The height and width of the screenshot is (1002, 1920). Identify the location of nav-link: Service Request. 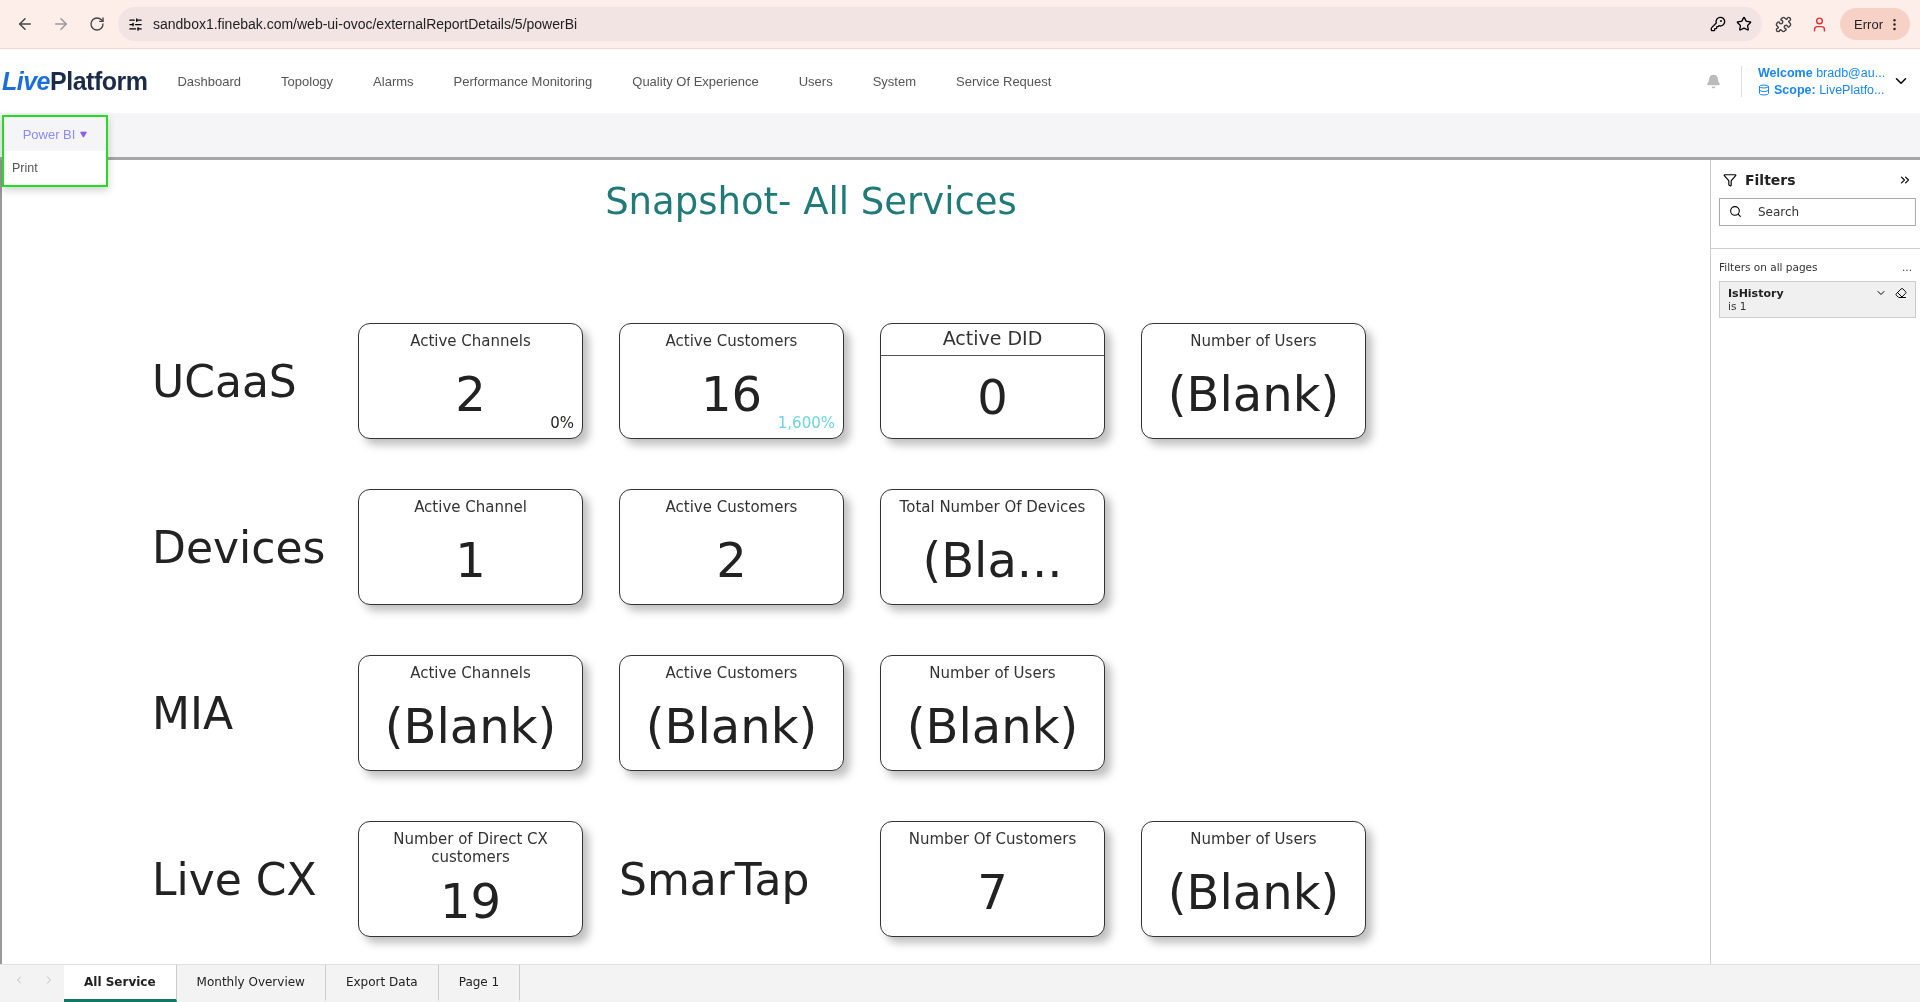
(1004, 81).